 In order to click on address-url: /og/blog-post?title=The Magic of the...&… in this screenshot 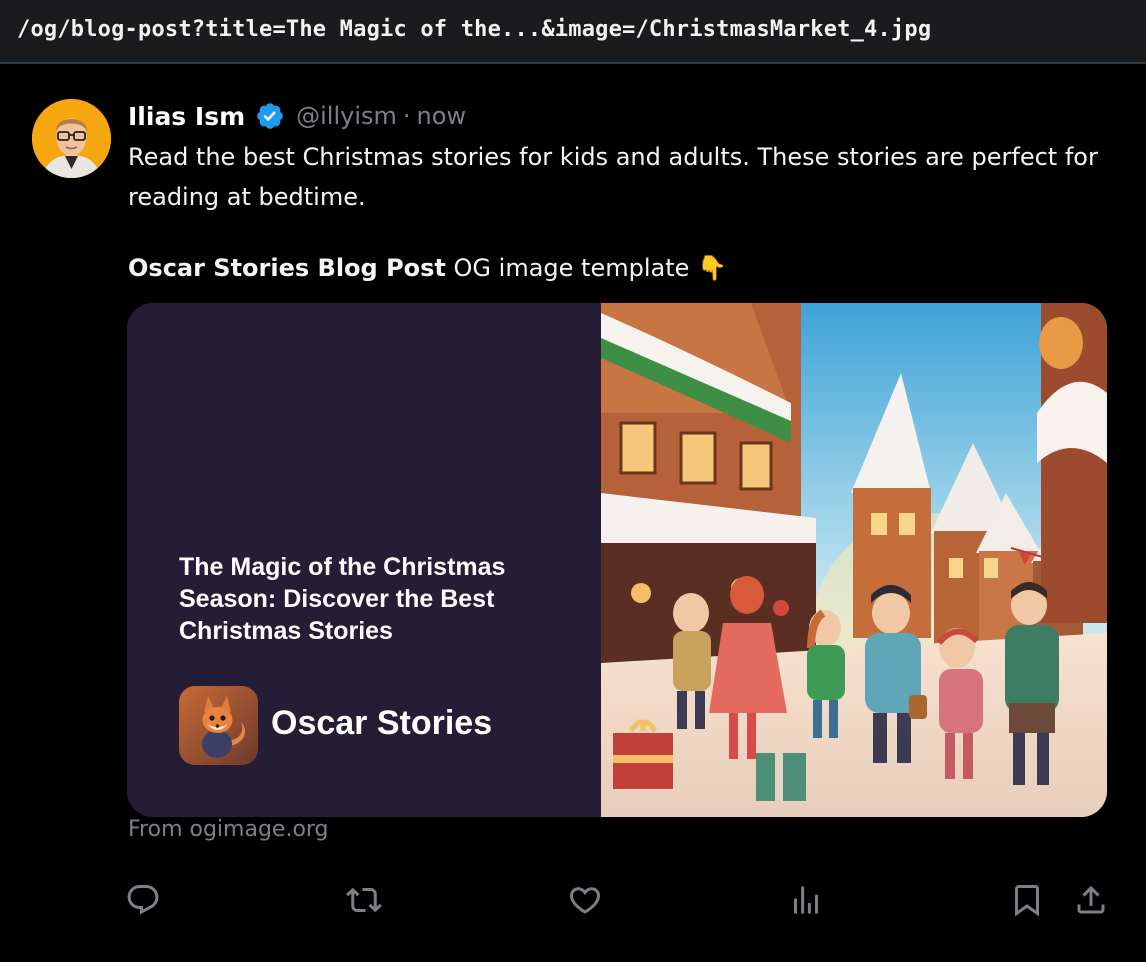, I will do `click(474, 29)`.